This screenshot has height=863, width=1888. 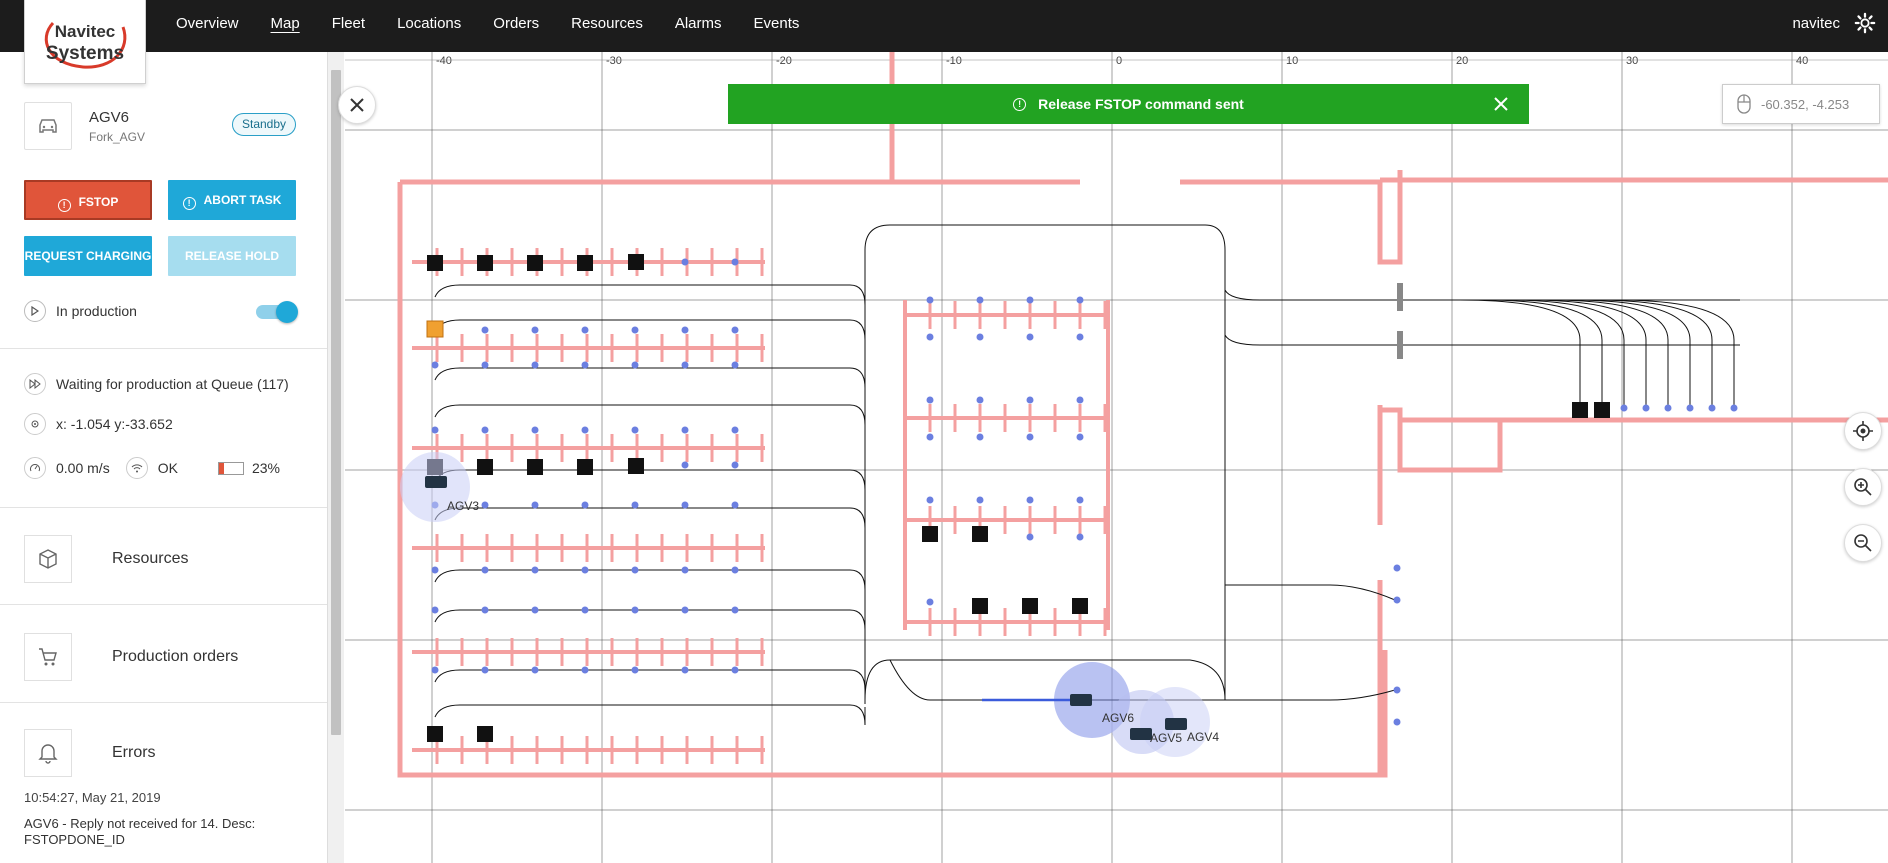 I want to click on nav-item-locations: Locations, so click(x=429, y=26).